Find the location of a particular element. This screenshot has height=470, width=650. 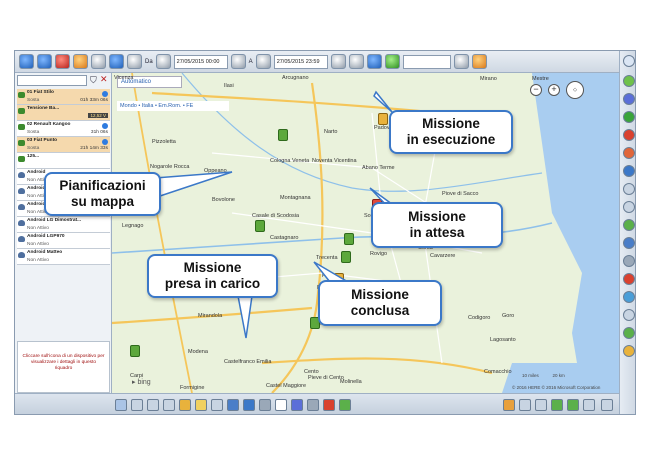

alert-icon is located at coordinates (479, 61).